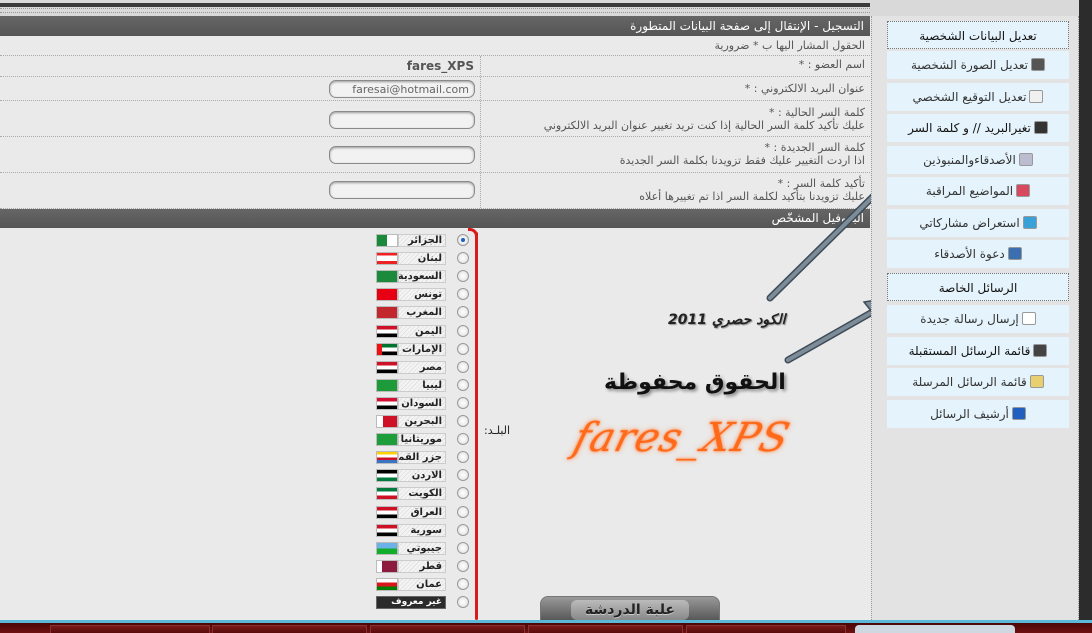  Describe the element at coordinates (422, 440) in the screenshot. I see `country-name: موريتانيا` at that location.